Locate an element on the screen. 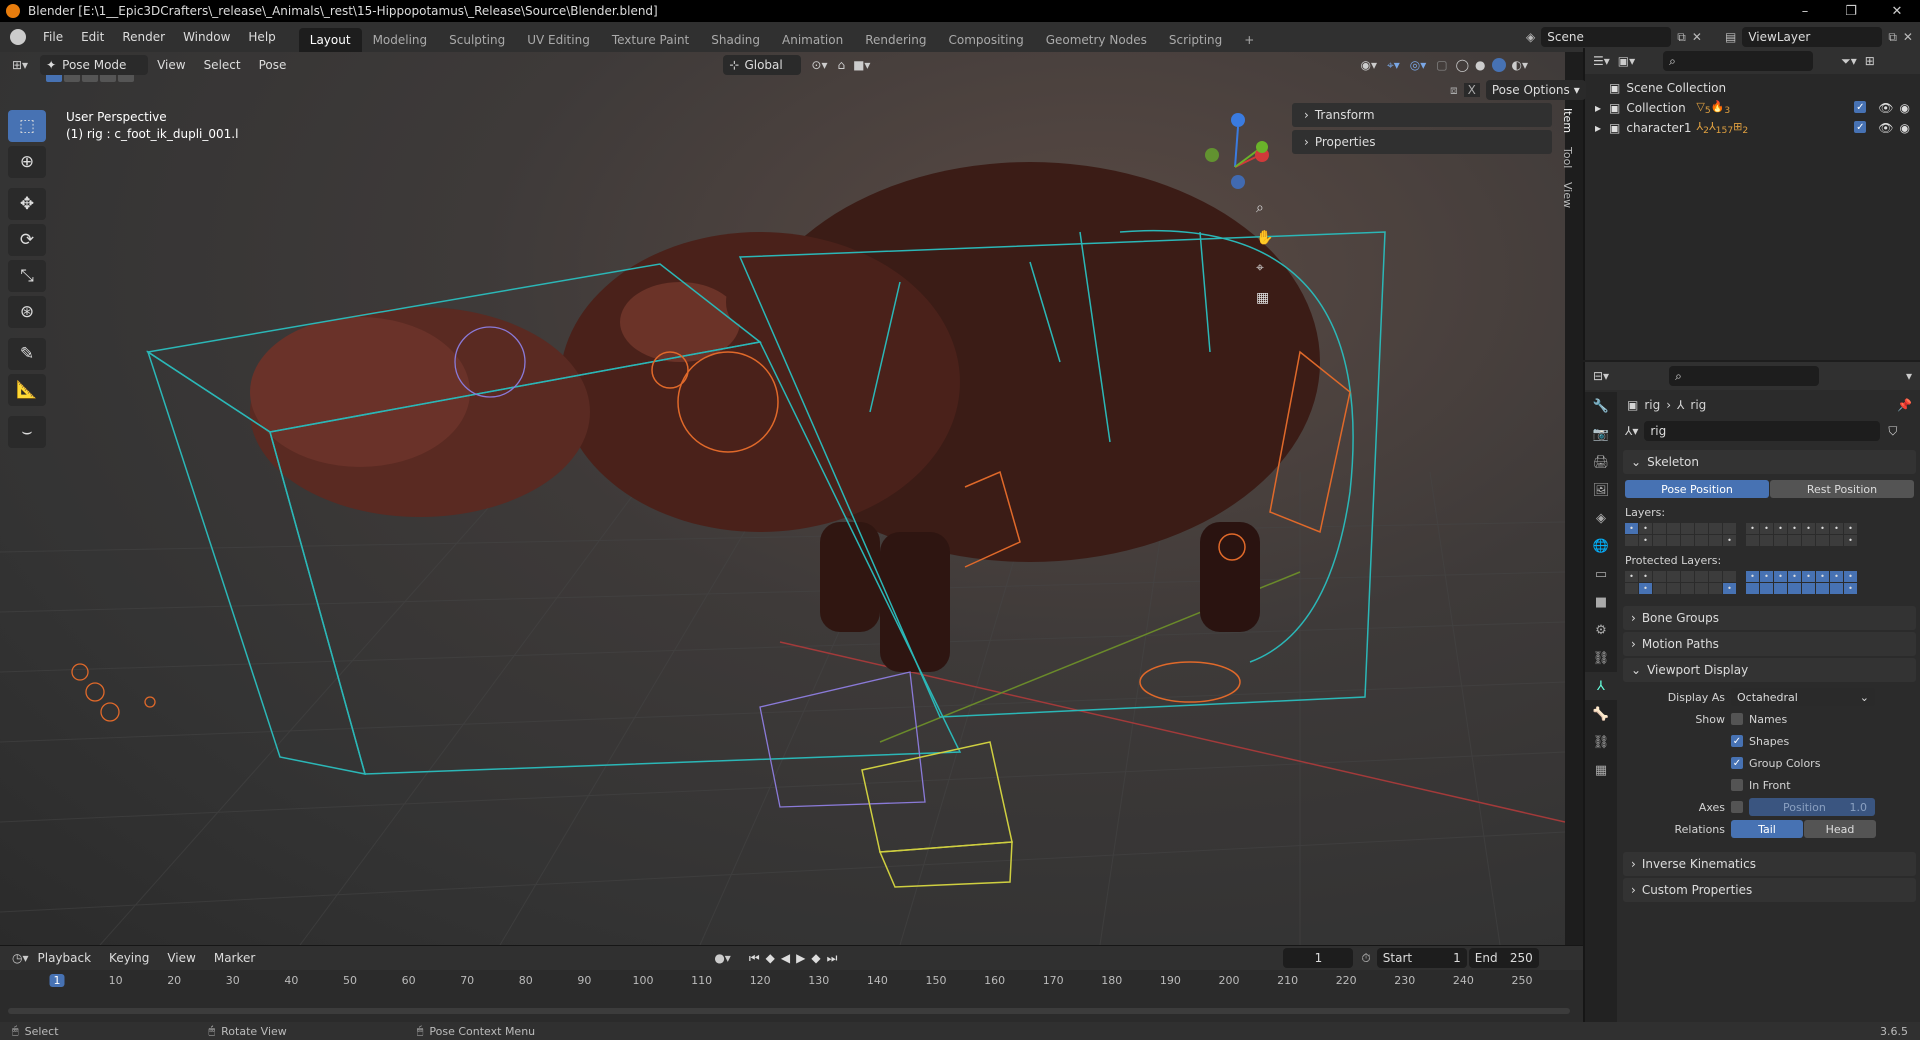  pivot-point-icon: ⊙▾ is located at coordinates (819, 65).